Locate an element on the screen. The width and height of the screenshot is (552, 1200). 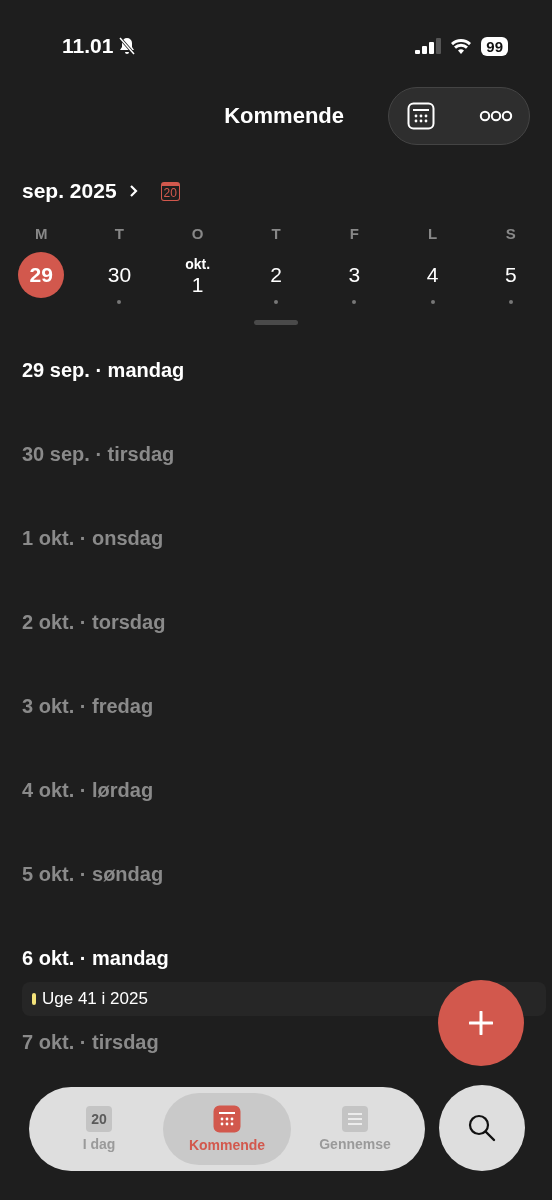
day-heading: 2 okt. · torsdag is located at coordinates (94, 622).